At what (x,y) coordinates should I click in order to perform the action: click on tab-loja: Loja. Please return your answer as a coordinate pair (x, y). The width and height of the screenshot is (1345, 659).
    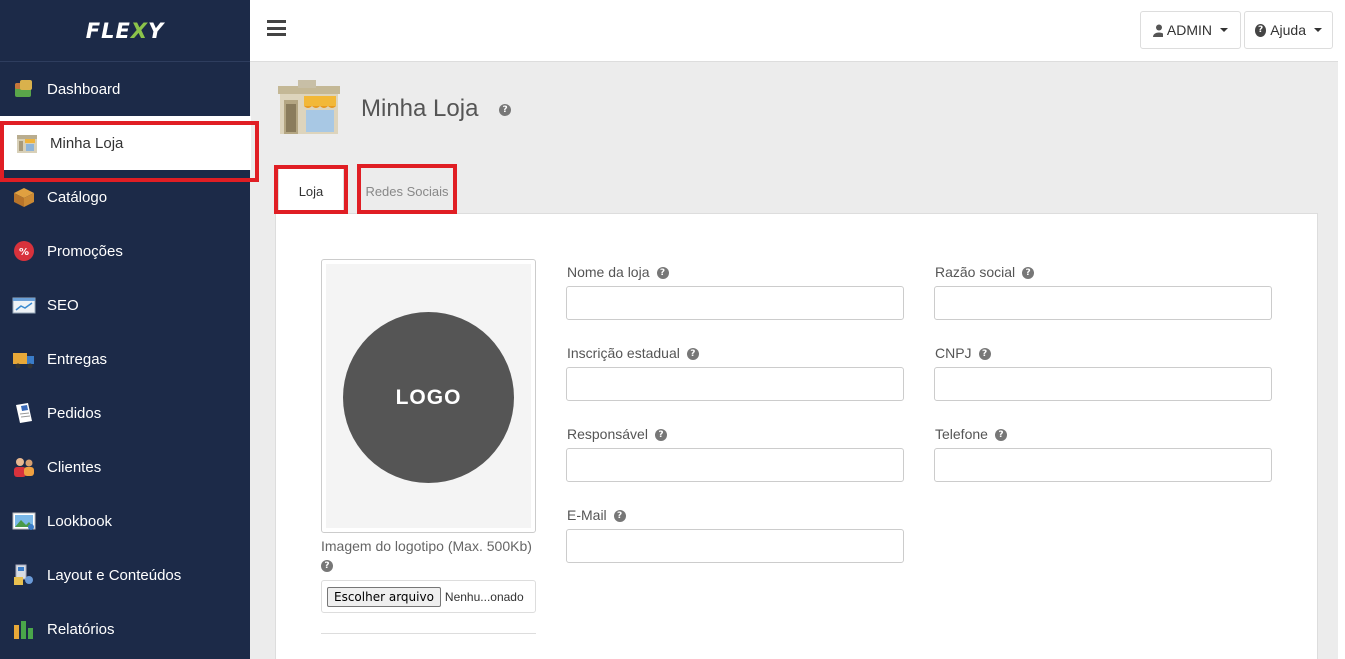
    Looking at the image, I should click on (311, 191).